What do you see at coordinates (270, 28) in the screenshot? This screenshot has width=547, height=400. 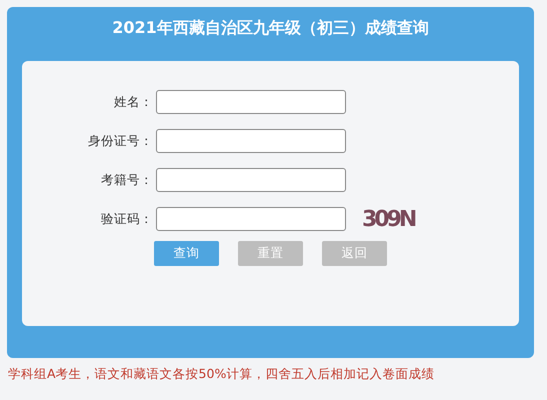 I see `page-title: 2021年西藏自治区九年级（初三）成绩查询` at bounding box center [270, 28].